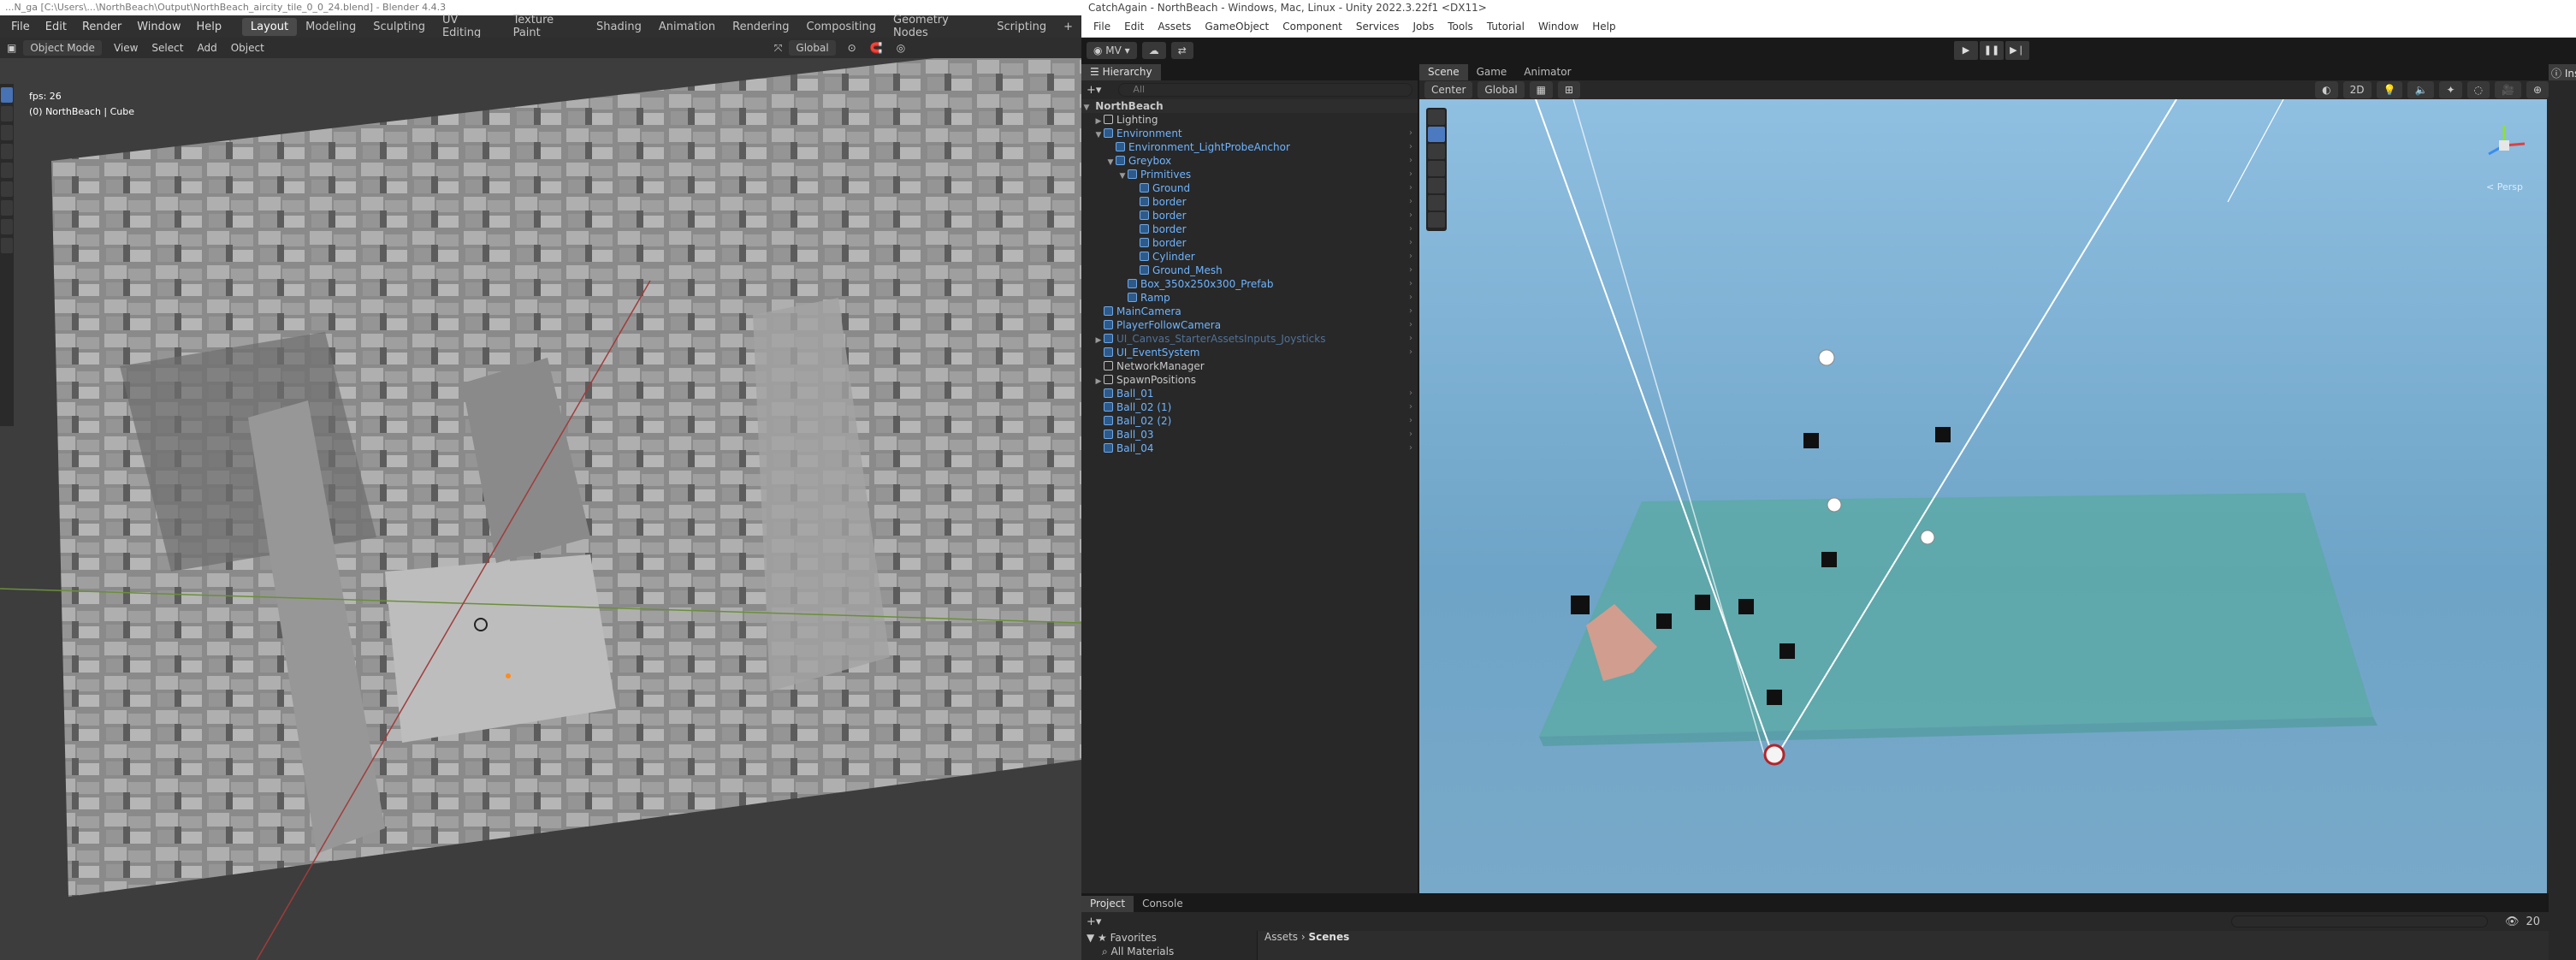 The image size is (2576, 960). What do you see at coordinates (1505, 27) in the screenshot?
I see `unity-menu-tutorial: Tutorial` at bounding box center [1505, 27].